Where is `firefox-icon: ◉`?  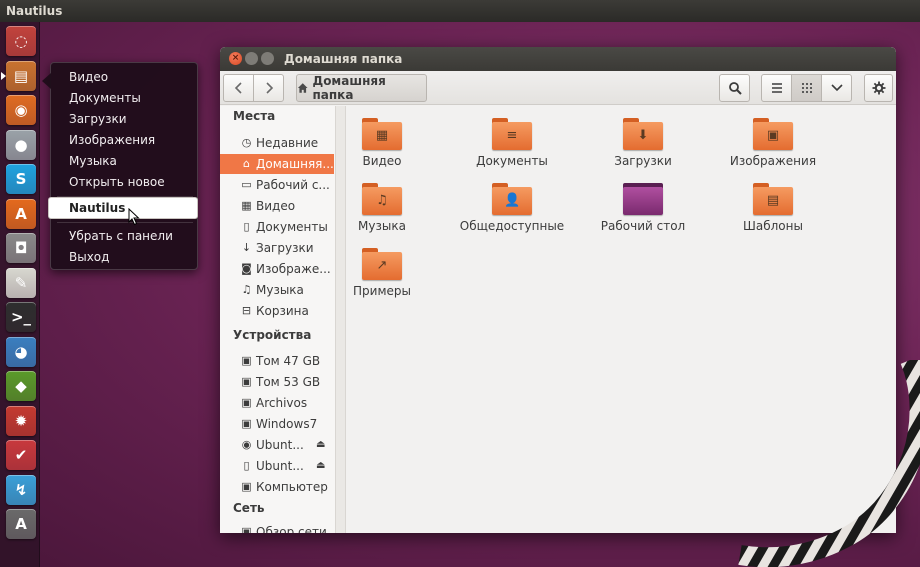 firefox-icon: ◉ is located at coordinates (21, 110).